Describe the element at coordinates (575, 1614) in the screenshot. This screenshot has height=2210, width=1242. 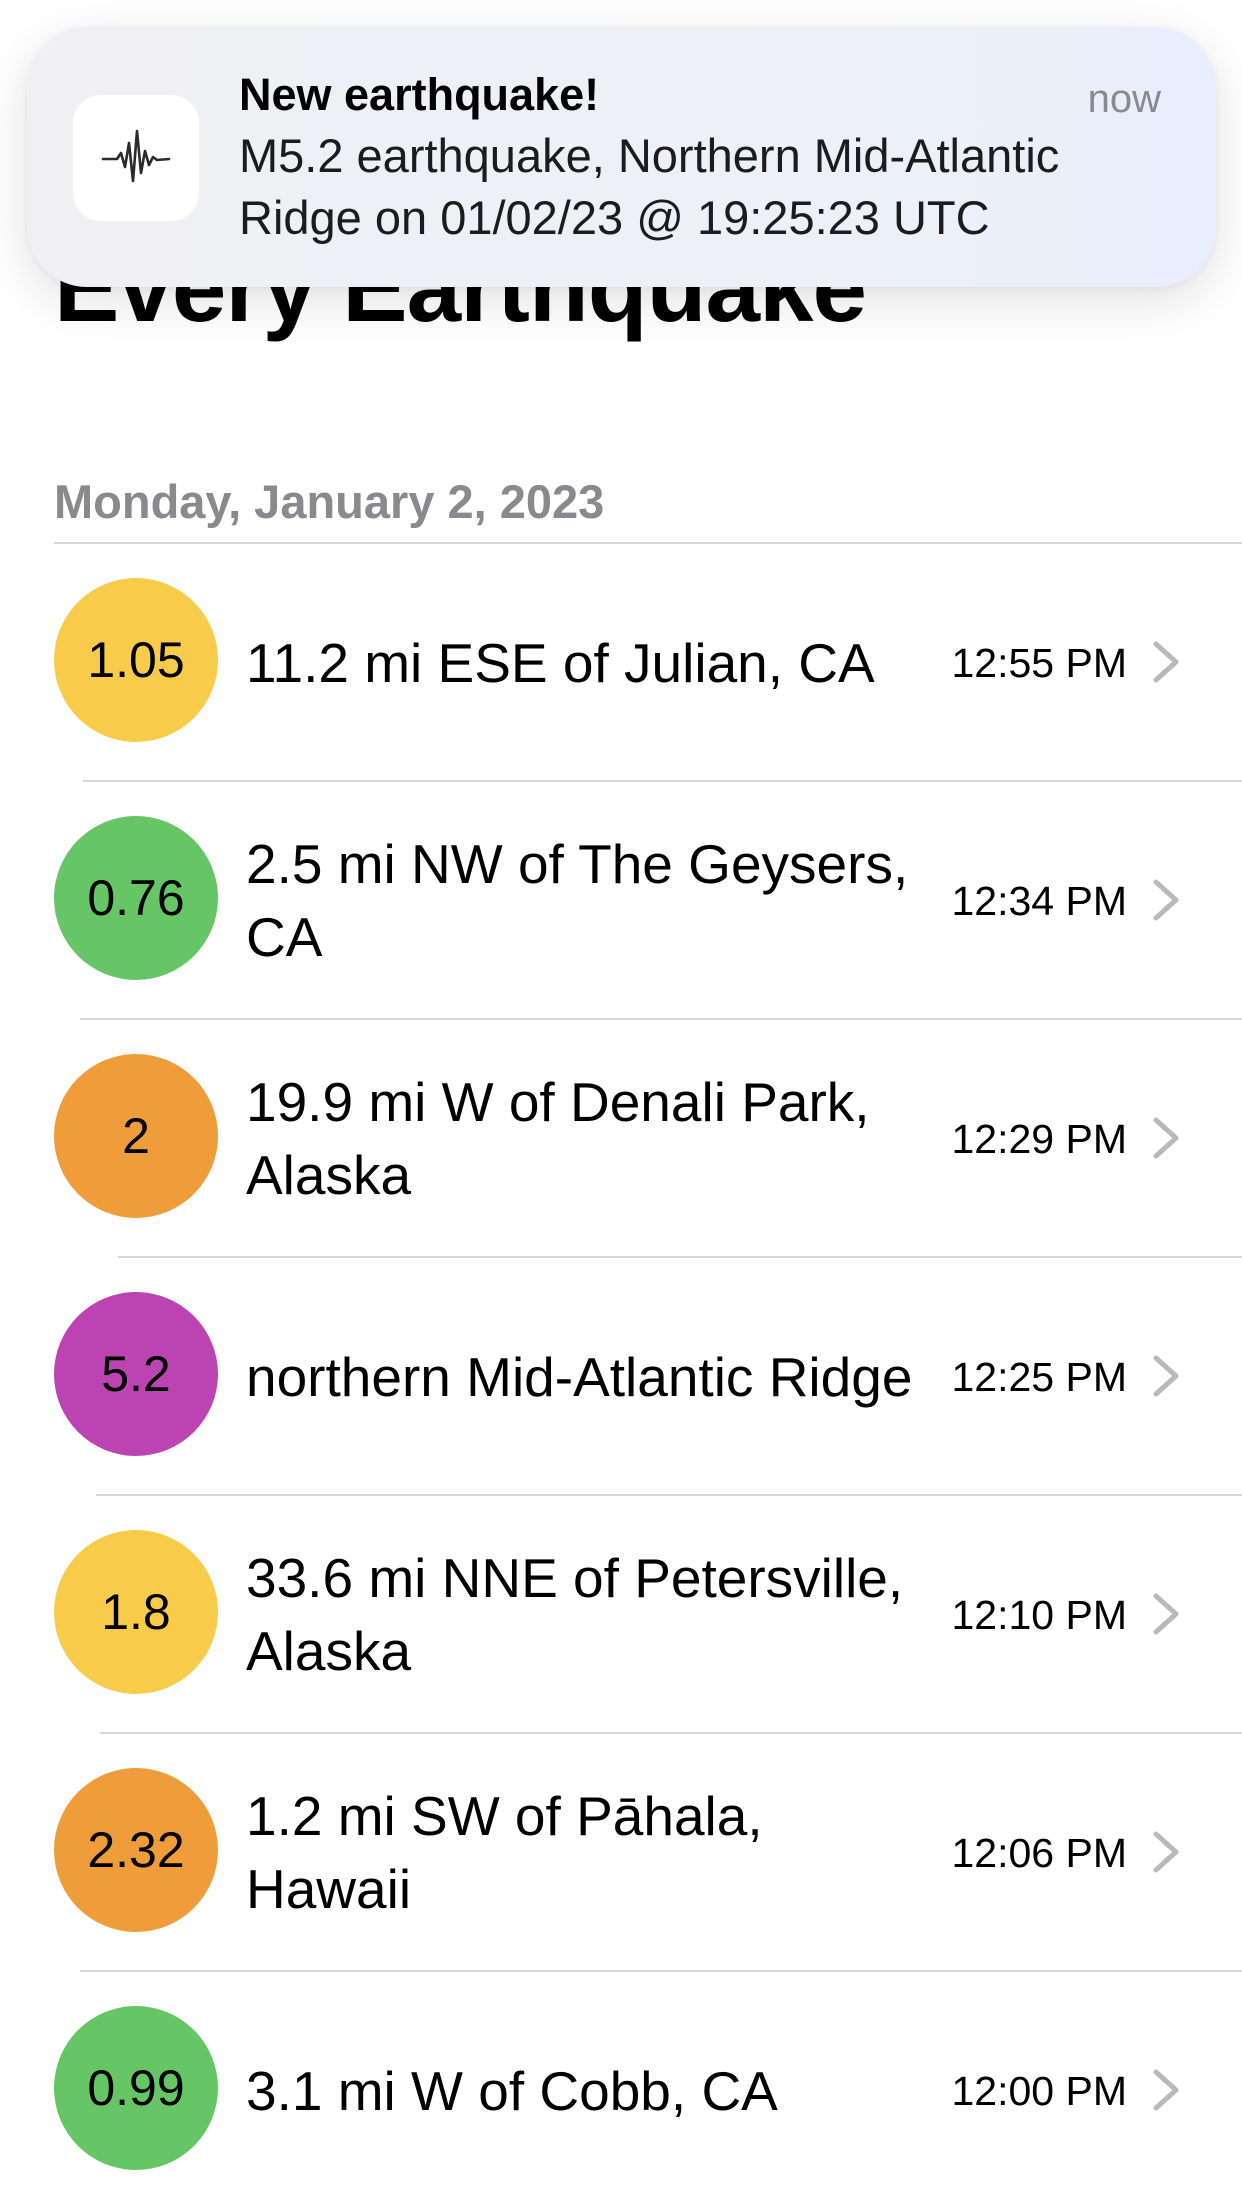
I see `location-label: 33.6 mi NNE of Petersville, Alaska` at that location.